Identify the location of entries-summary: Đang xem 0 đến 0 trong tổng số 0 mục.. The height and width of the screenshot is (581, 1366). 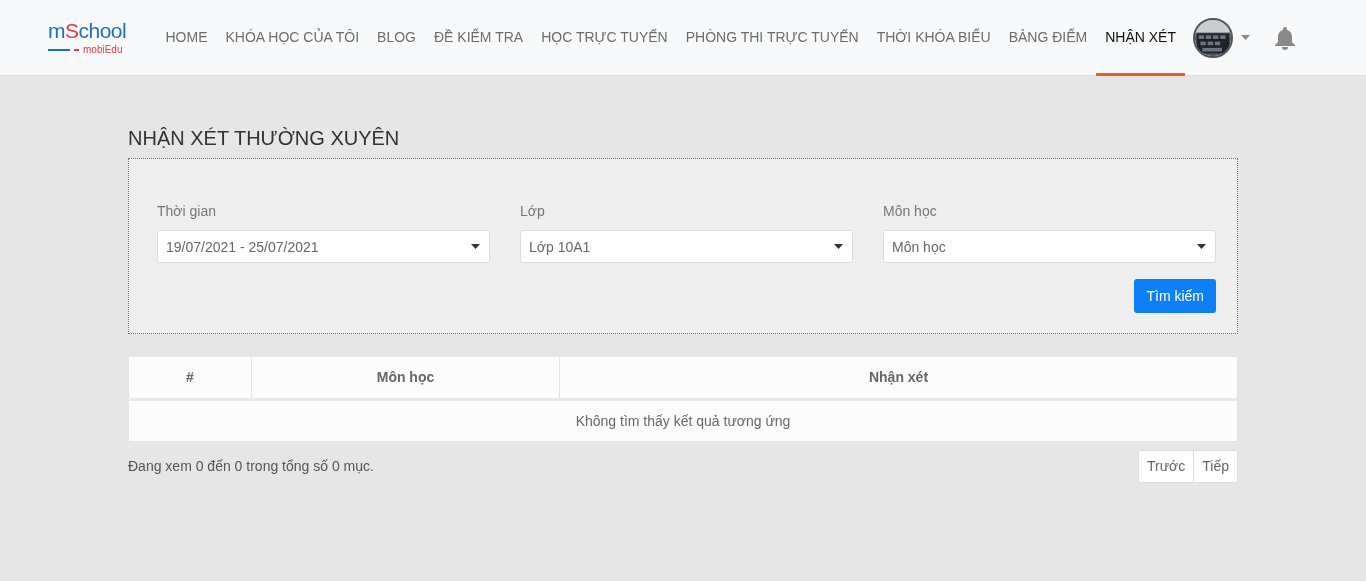
(251, 466).